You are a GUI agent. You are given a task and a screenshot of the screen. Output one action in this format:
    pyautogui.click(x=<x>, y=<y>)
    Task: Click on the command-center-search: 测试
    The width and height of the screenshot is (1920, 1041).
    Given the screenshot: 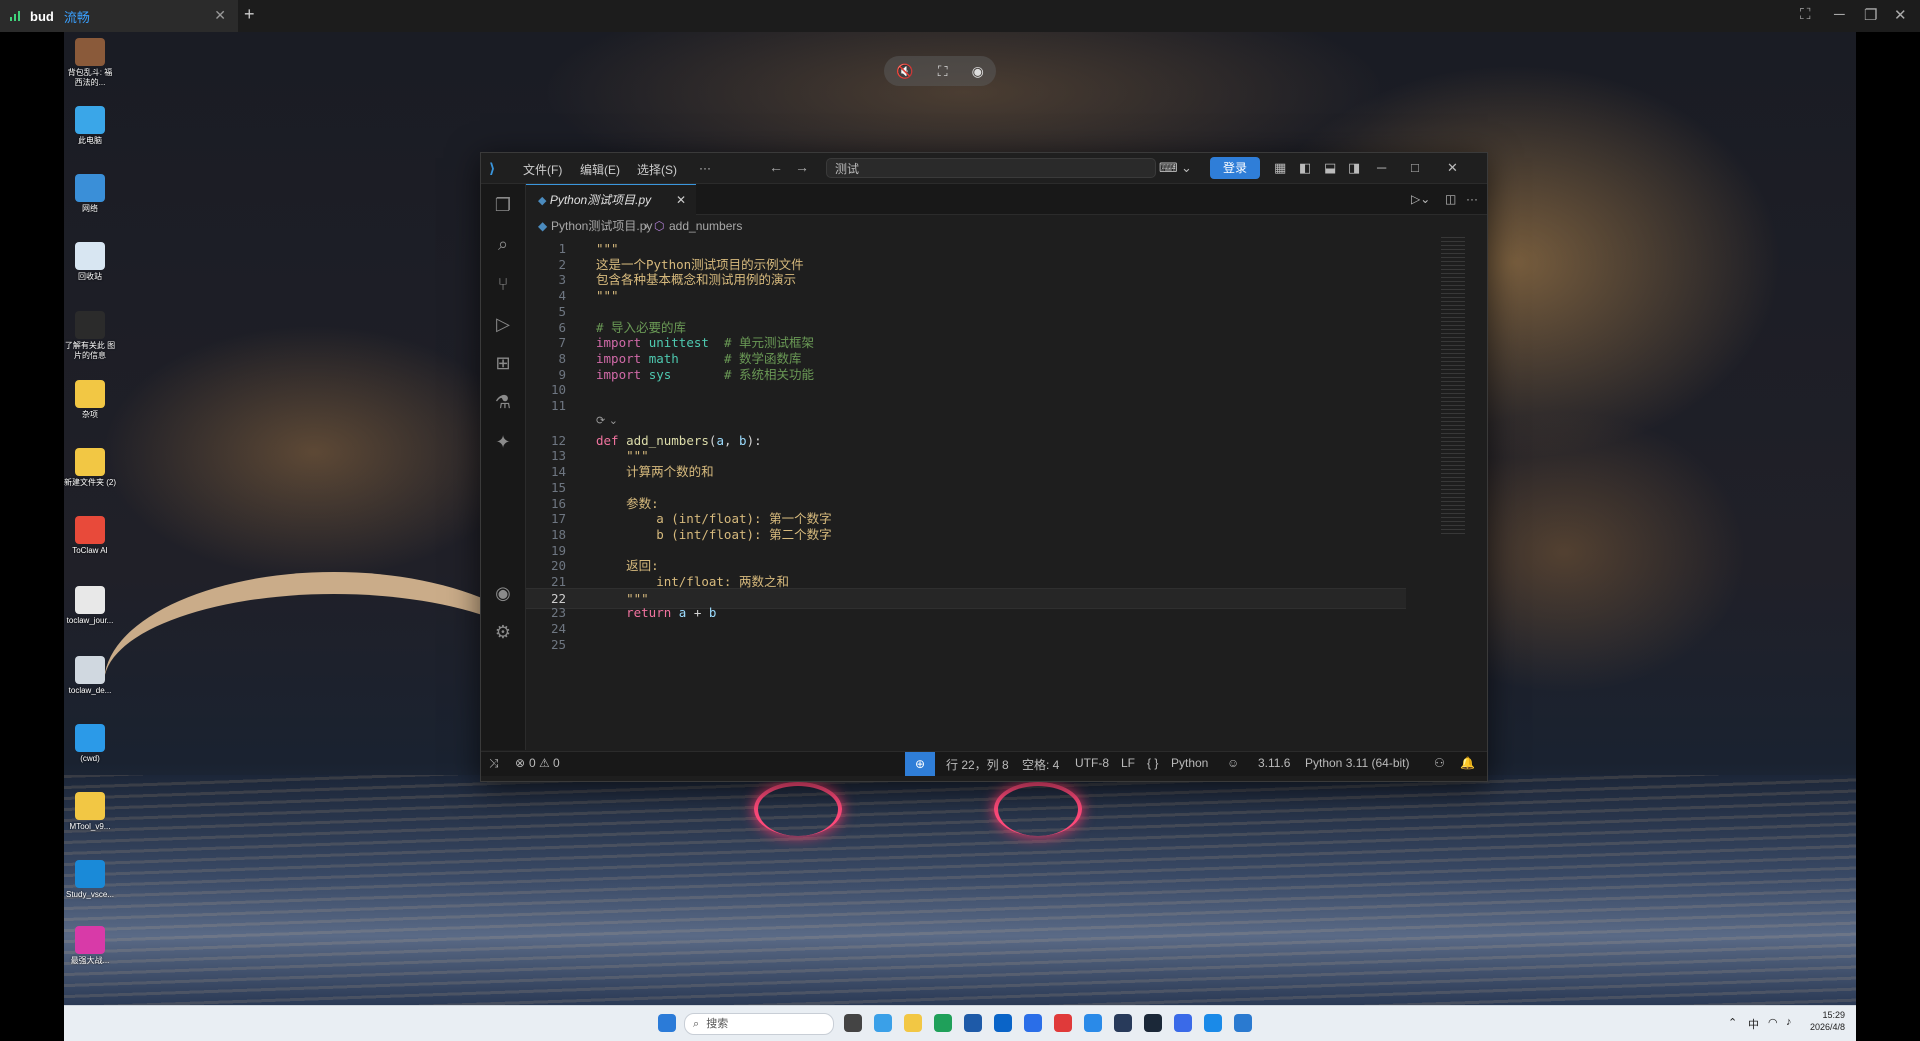 What is the action you would take?
    pyautogui.click(x=991, y=168)
    